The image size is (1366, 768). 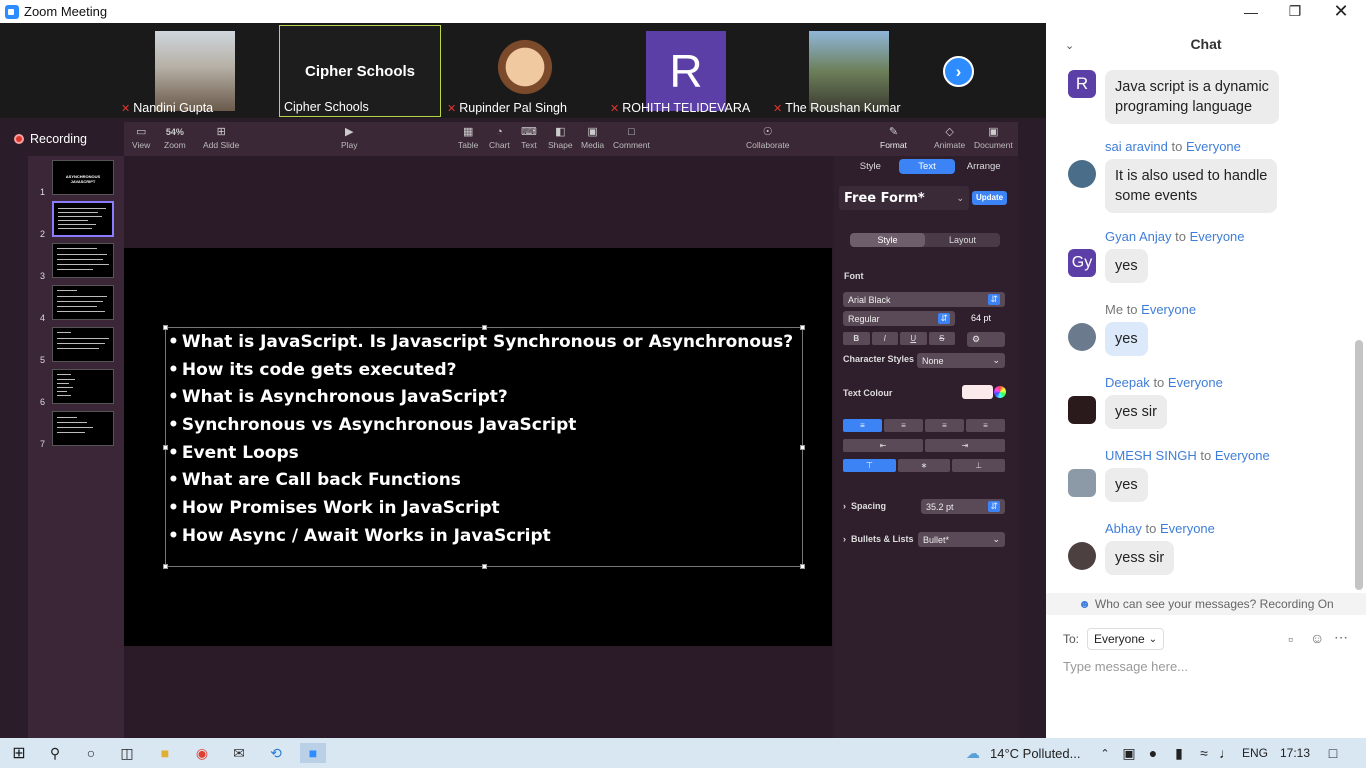 I want to click on increase-indent-button: ⇥, so click(x=965, y=445).